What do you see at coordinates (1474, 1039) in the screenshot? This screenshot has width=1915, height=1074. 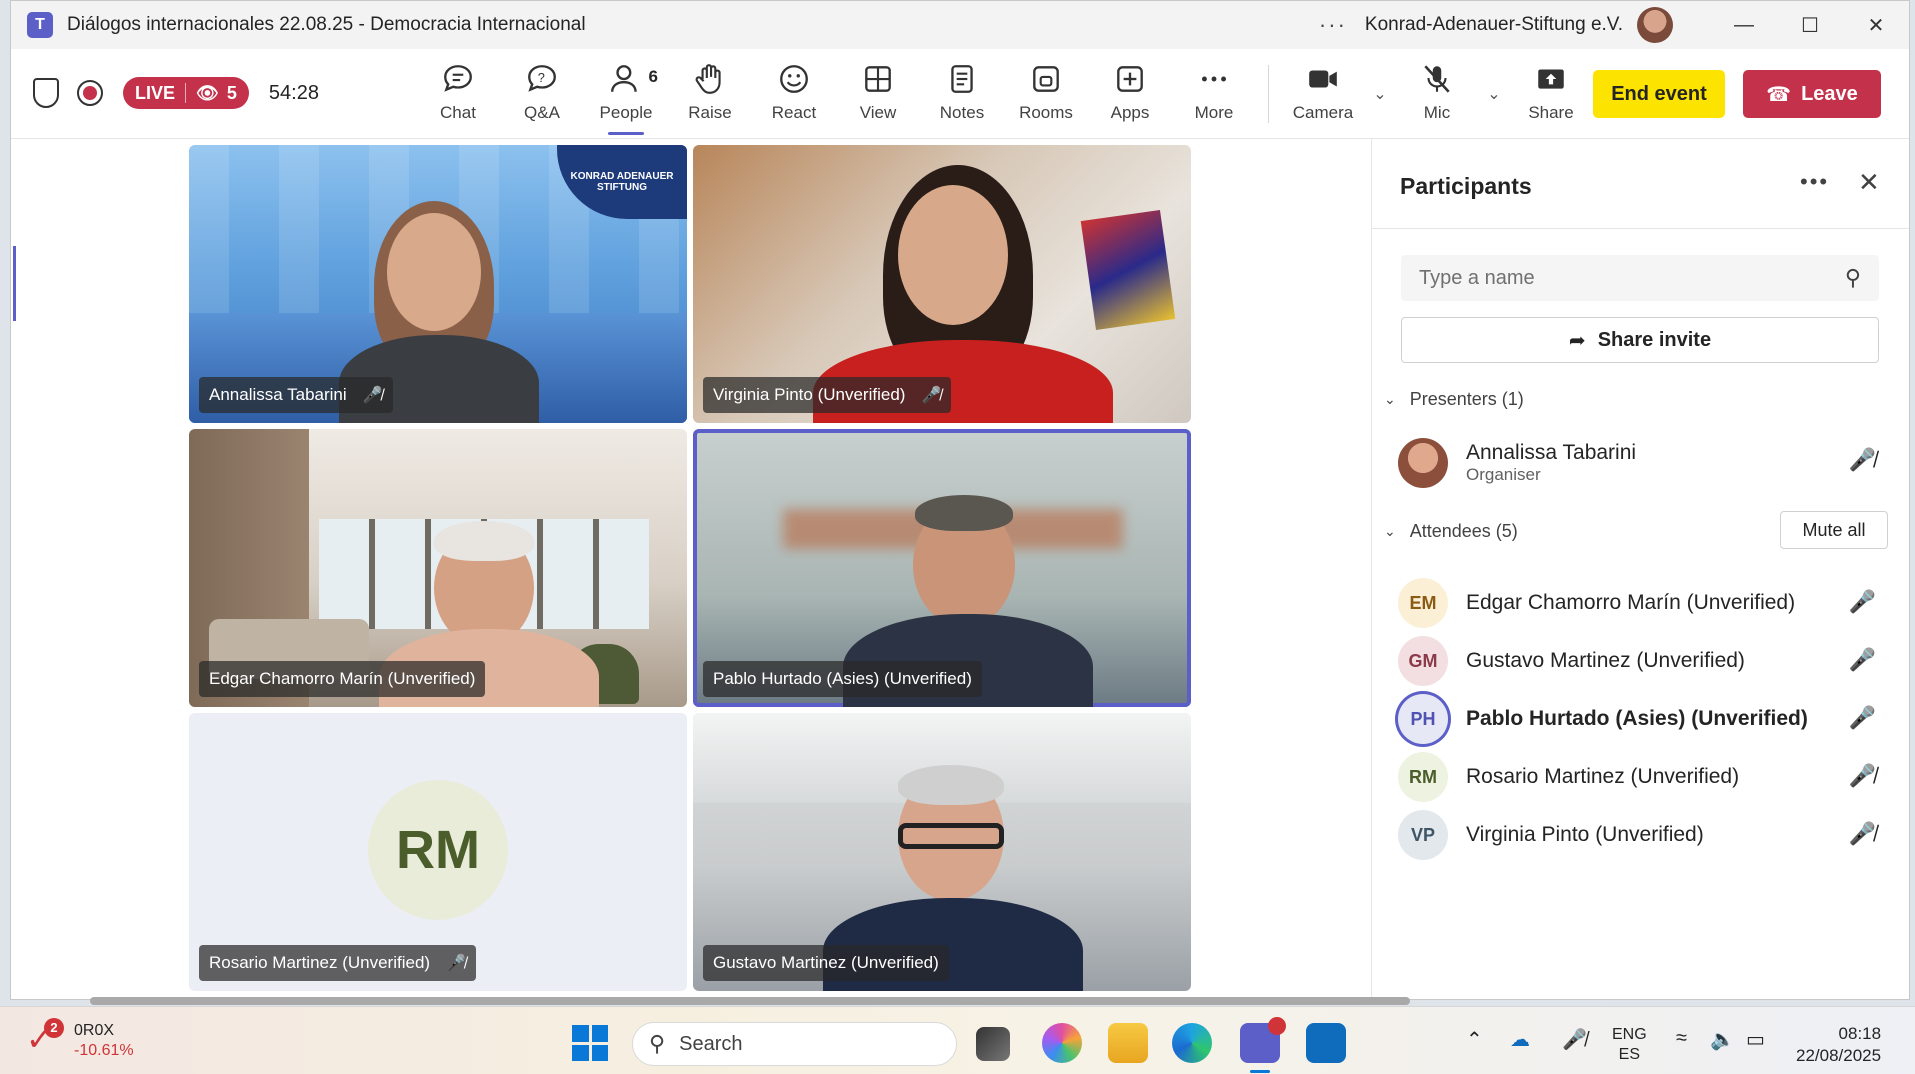 I see `chevron-up-icon: ⌃` at bounding box center [1474, 1039].